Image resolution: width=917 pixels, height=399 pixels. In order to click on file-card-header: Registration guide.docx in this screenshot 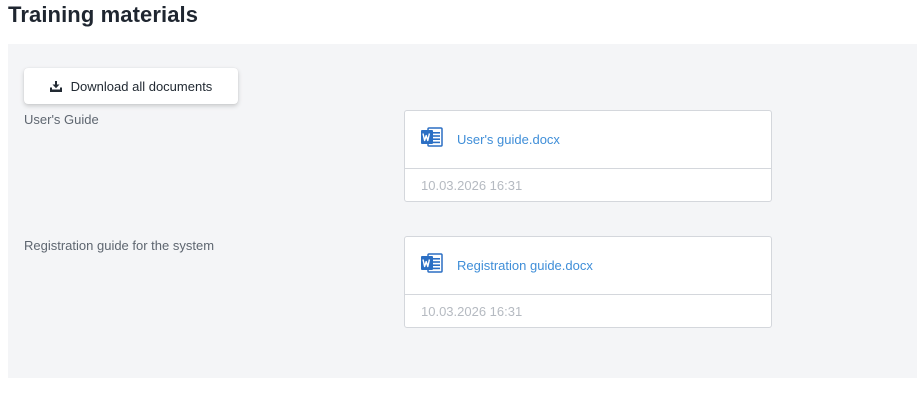, I will do `click(588, 266)`.